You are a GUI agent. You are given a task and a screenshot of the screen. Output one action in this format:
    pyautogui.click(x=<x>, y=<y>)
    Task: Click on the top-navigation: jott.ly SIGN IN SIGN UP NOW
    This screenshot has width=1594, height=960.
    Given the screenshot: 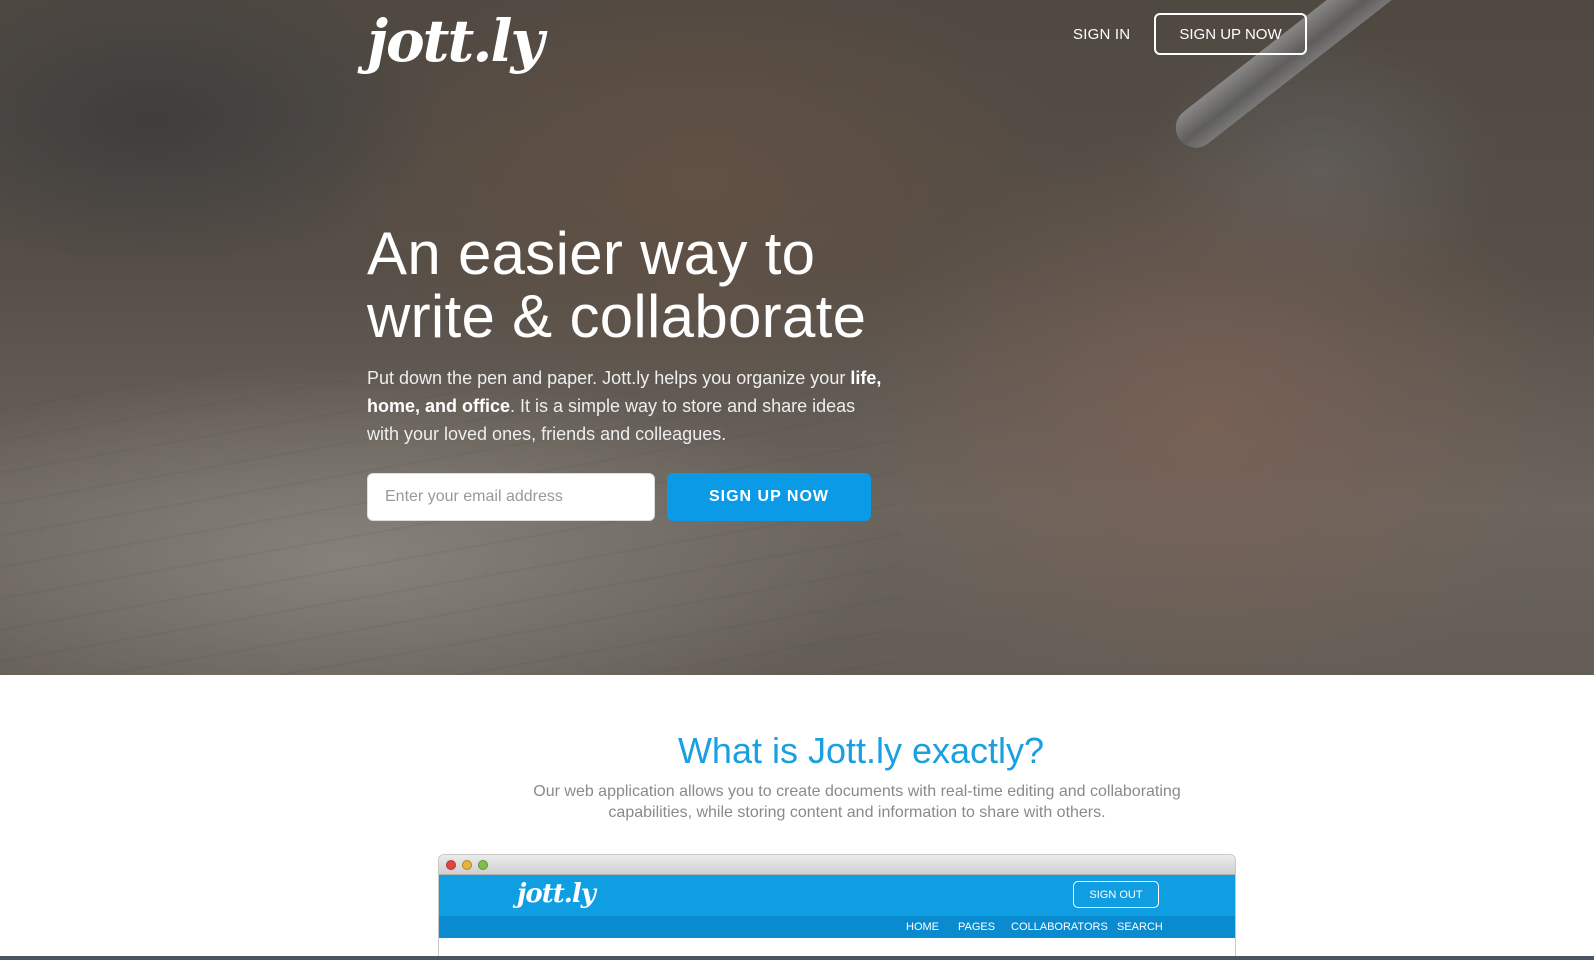 What is the action you would take?
    pyautogui.click(x=837, y=43)
    